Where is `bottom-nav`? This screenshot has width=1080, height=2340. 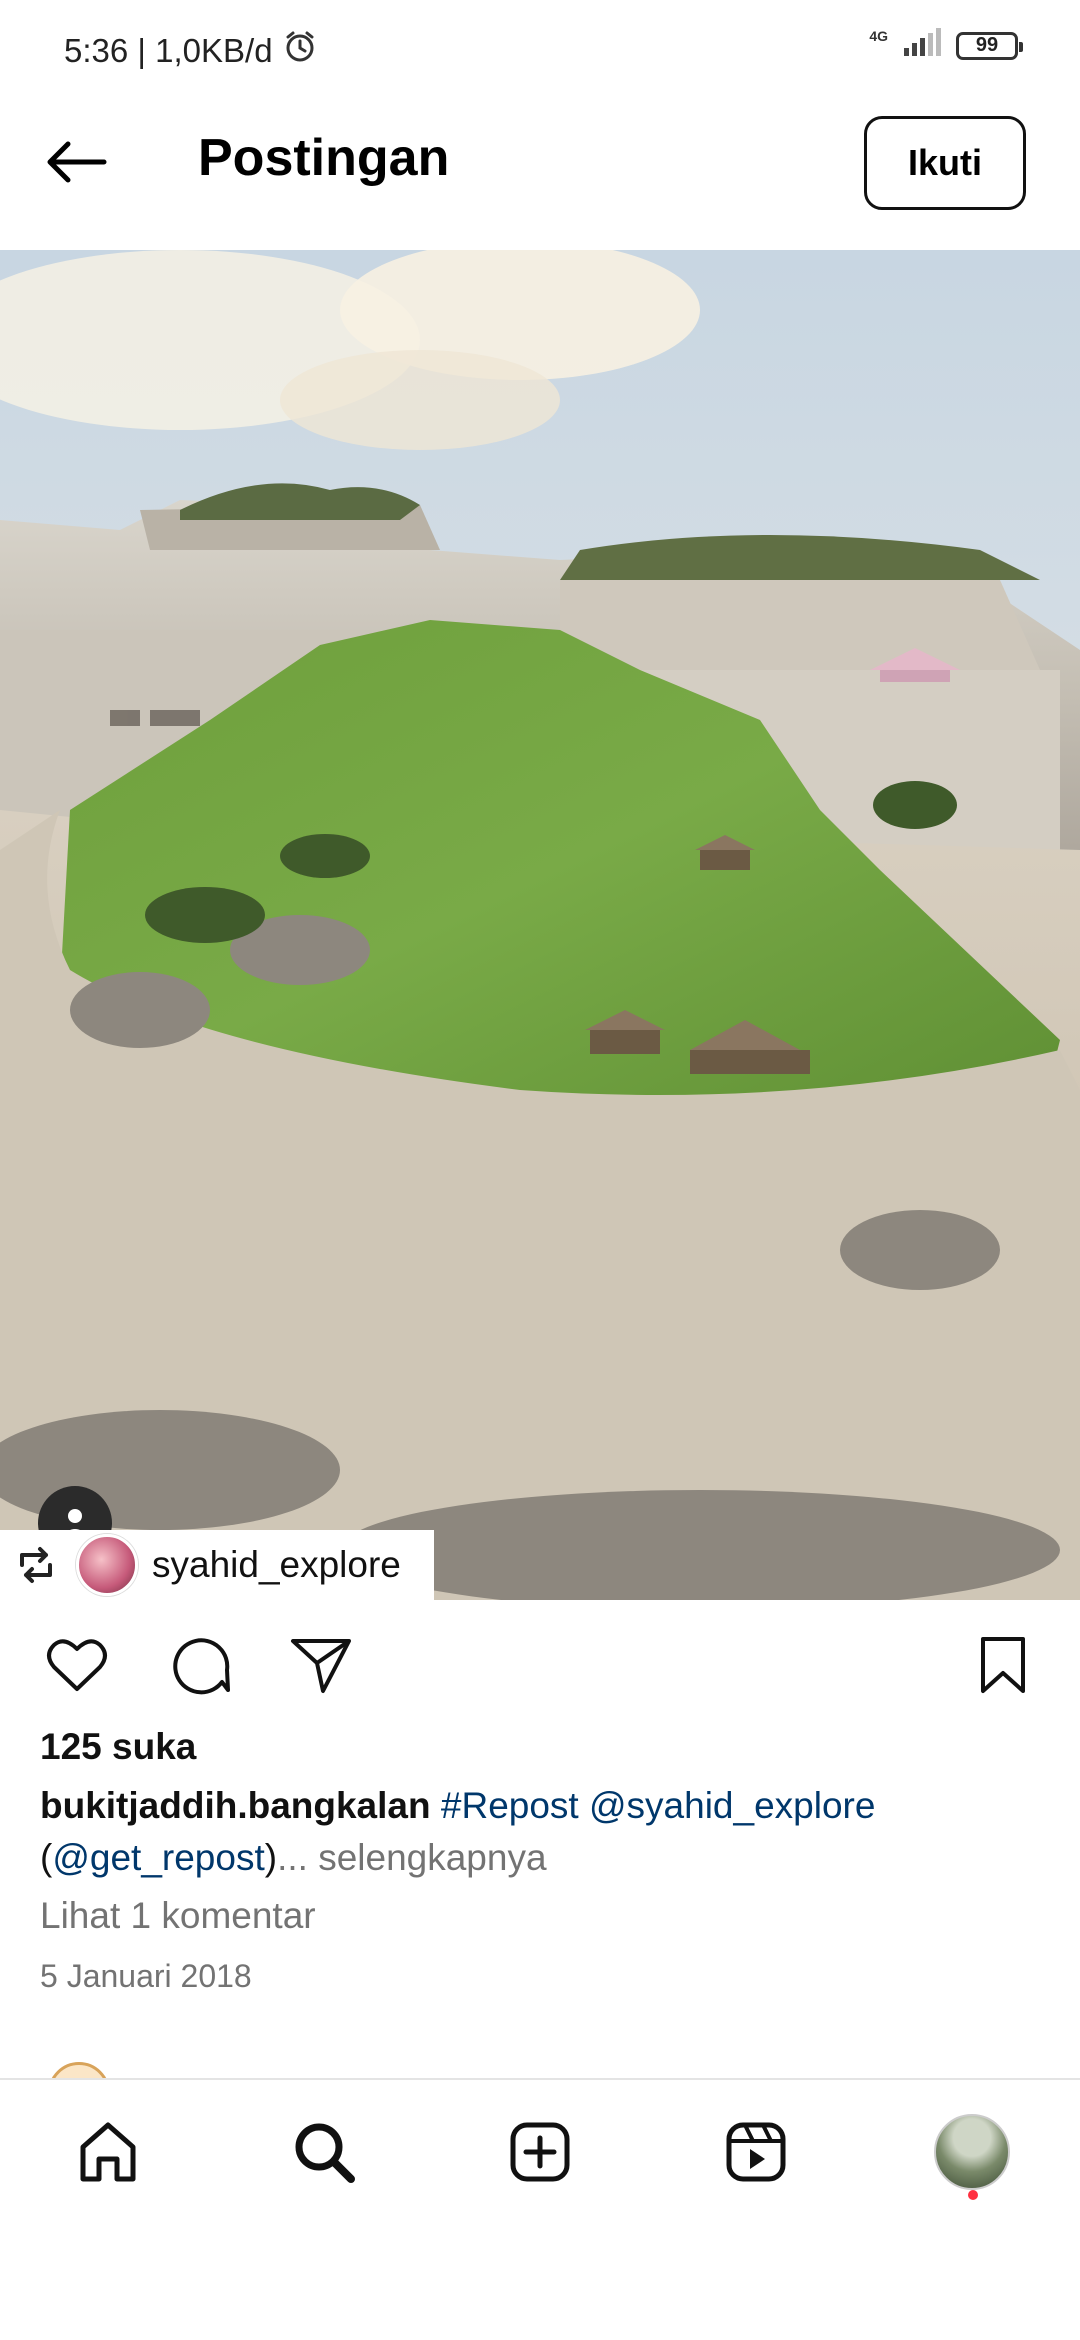
bottom-nav is located at coordinates (540, 2154).